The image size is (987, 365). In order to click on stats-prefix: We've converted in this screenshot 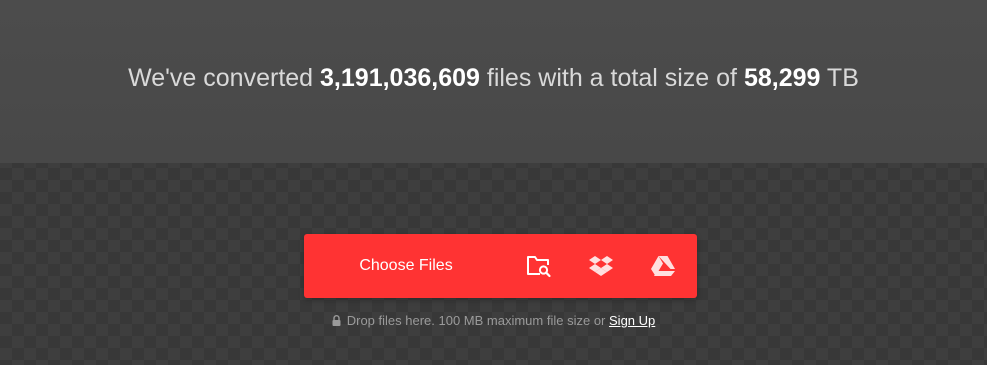, I will do `click(221, 78)`.